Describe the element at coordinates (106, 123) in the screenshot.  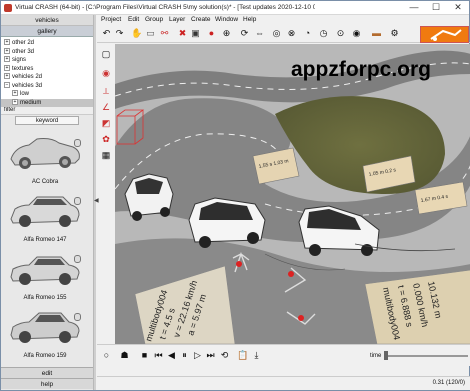
I see `plane-icon: ◩` at that location.